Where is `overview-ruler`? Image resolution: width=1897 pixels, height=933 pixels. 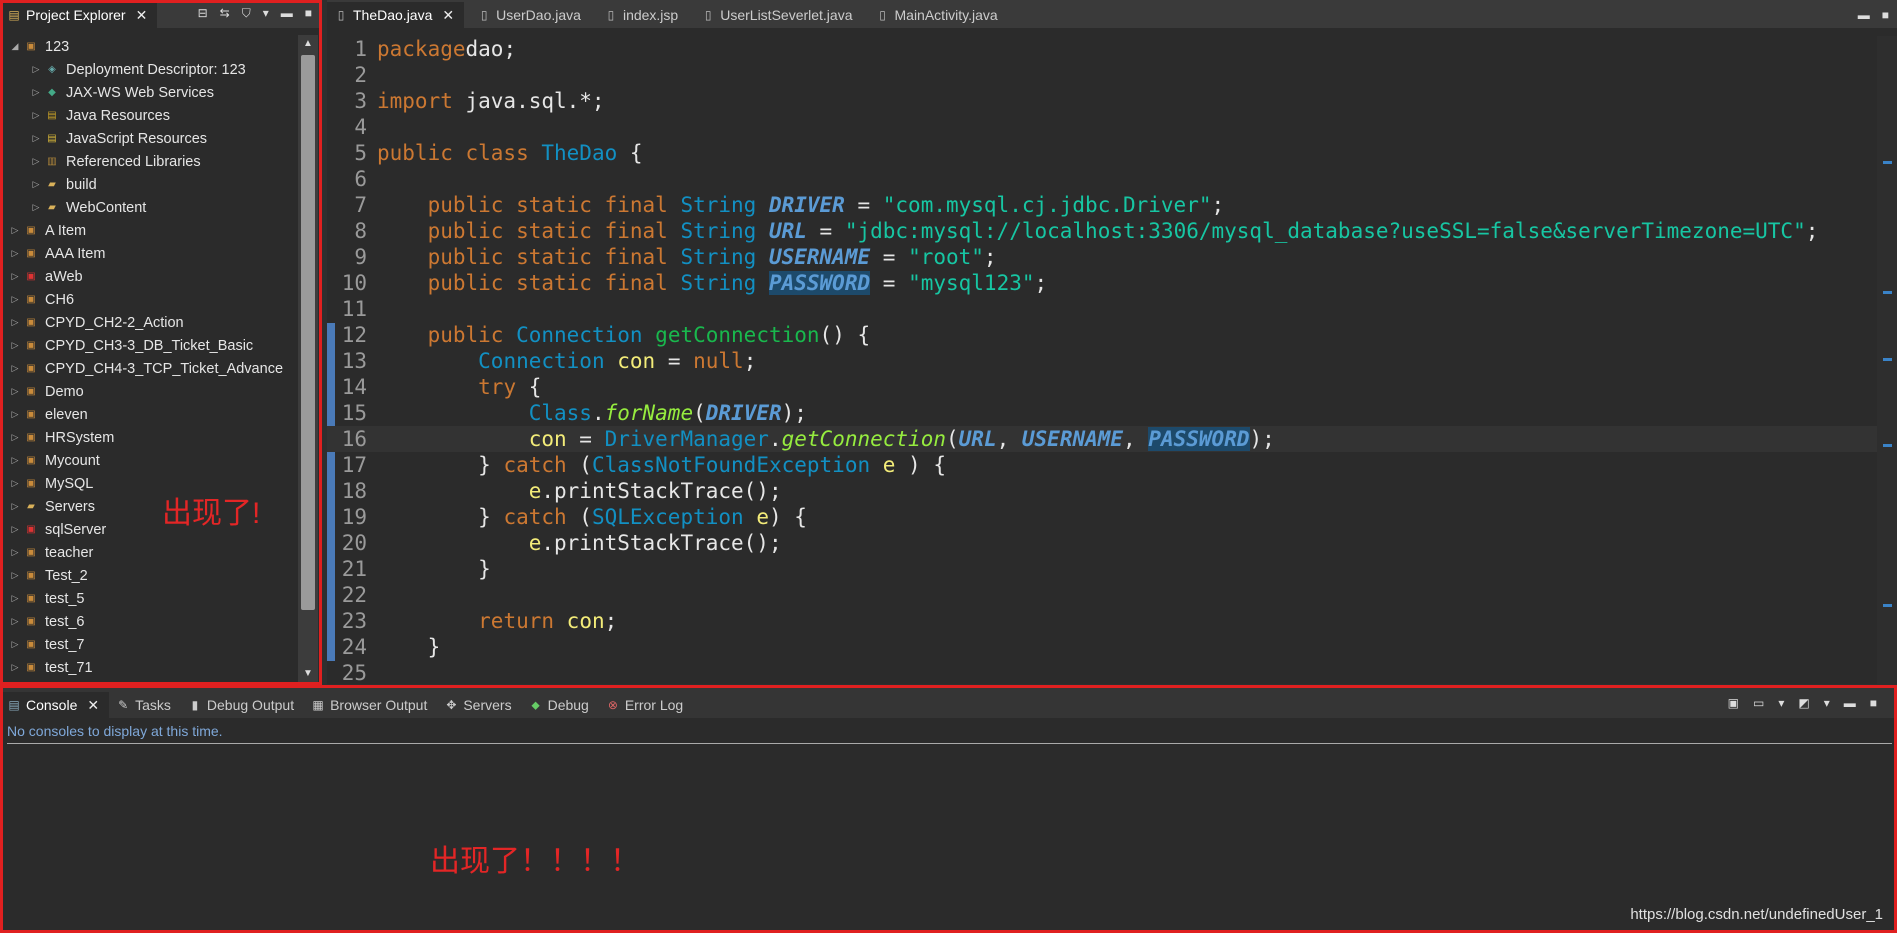 overview-ruler is located at coordinates (1887, 360).